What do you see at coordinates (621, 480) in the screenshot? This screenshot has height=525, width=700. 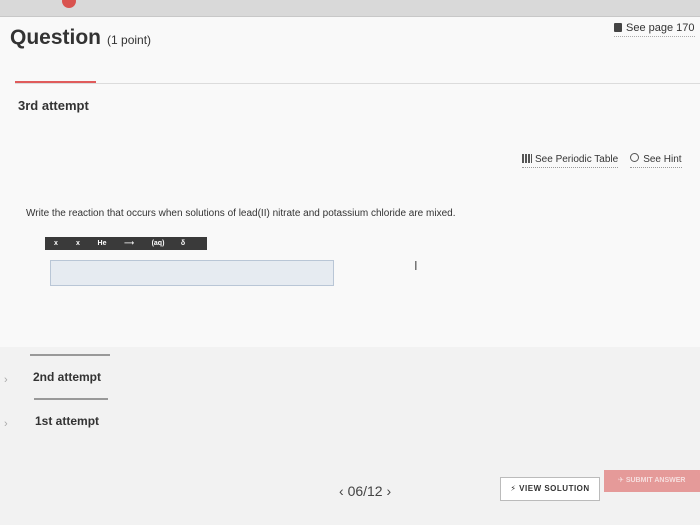 I see `submit-icon: ✈` at bounding box center [621, 480].